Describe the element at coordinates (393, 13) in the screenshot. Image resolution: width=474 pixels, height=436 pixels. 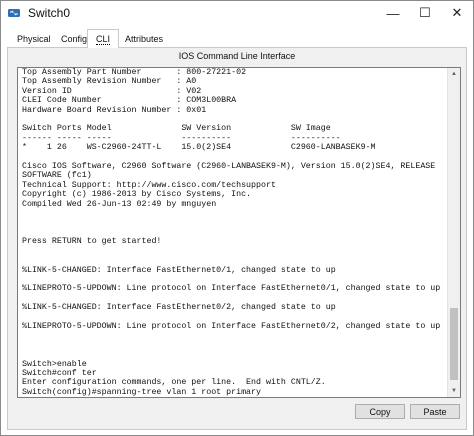
I see `minimize-button: —` at that location.